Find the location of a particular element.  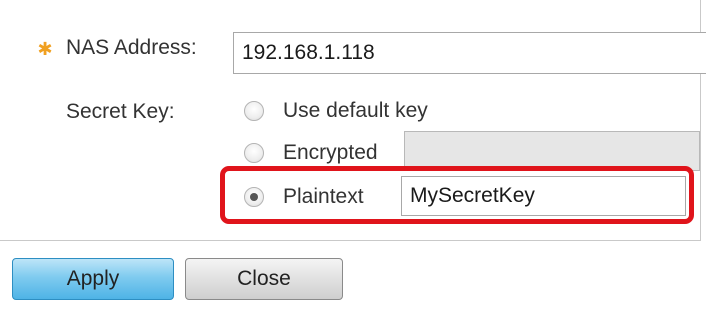

radio-use-default-key: Use default key is located at coordinates (336, 111).